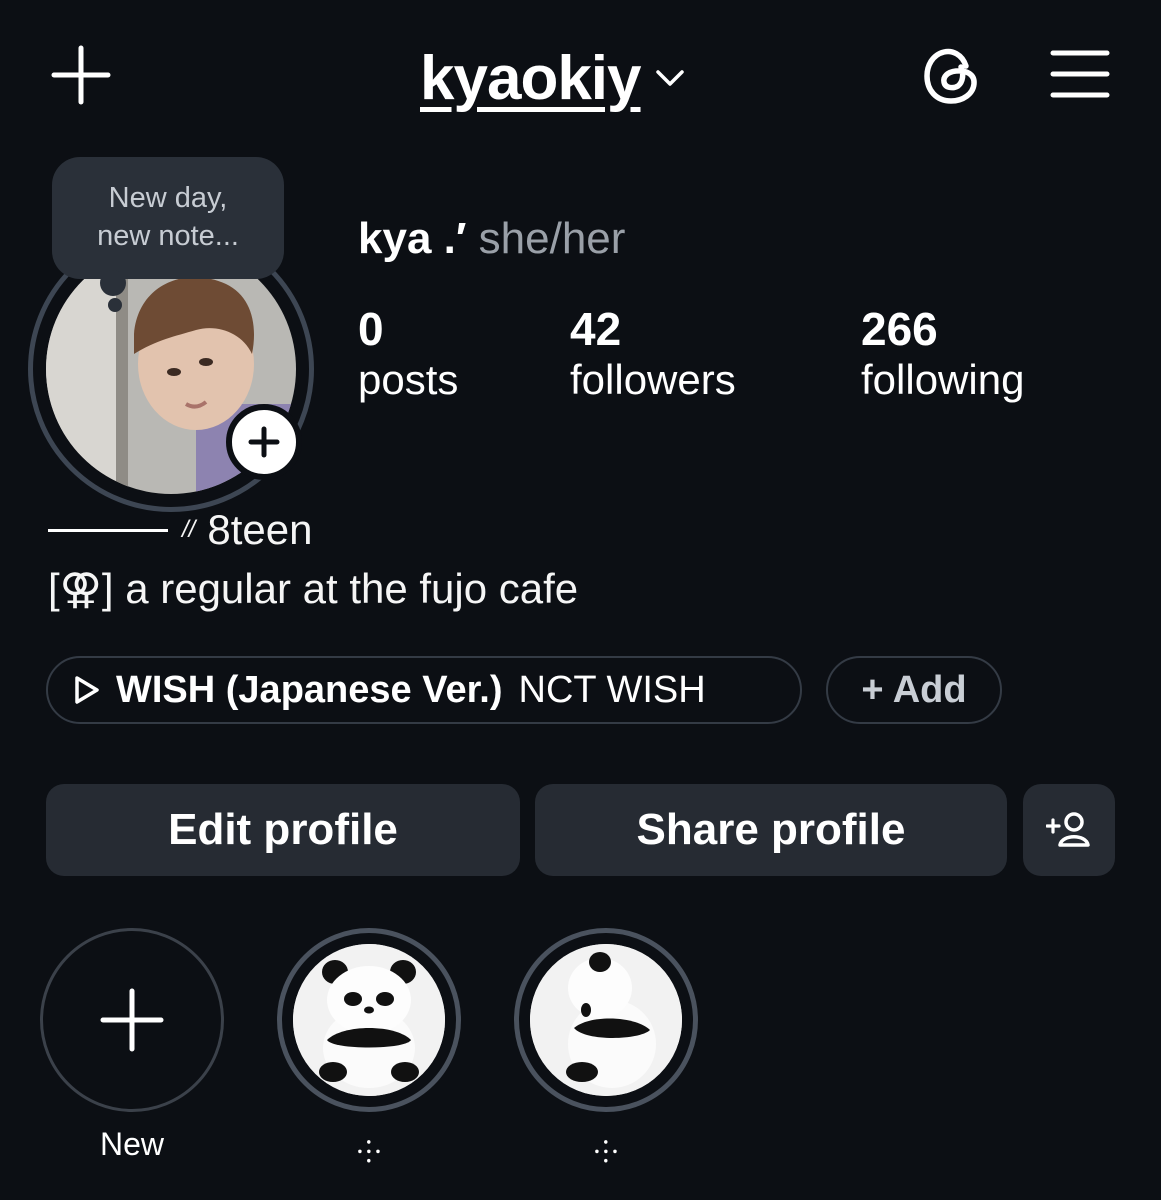  Describe the element at coordinates (771, 830) in the screenshot. I see `share-profile-button: Share profile` at that location.